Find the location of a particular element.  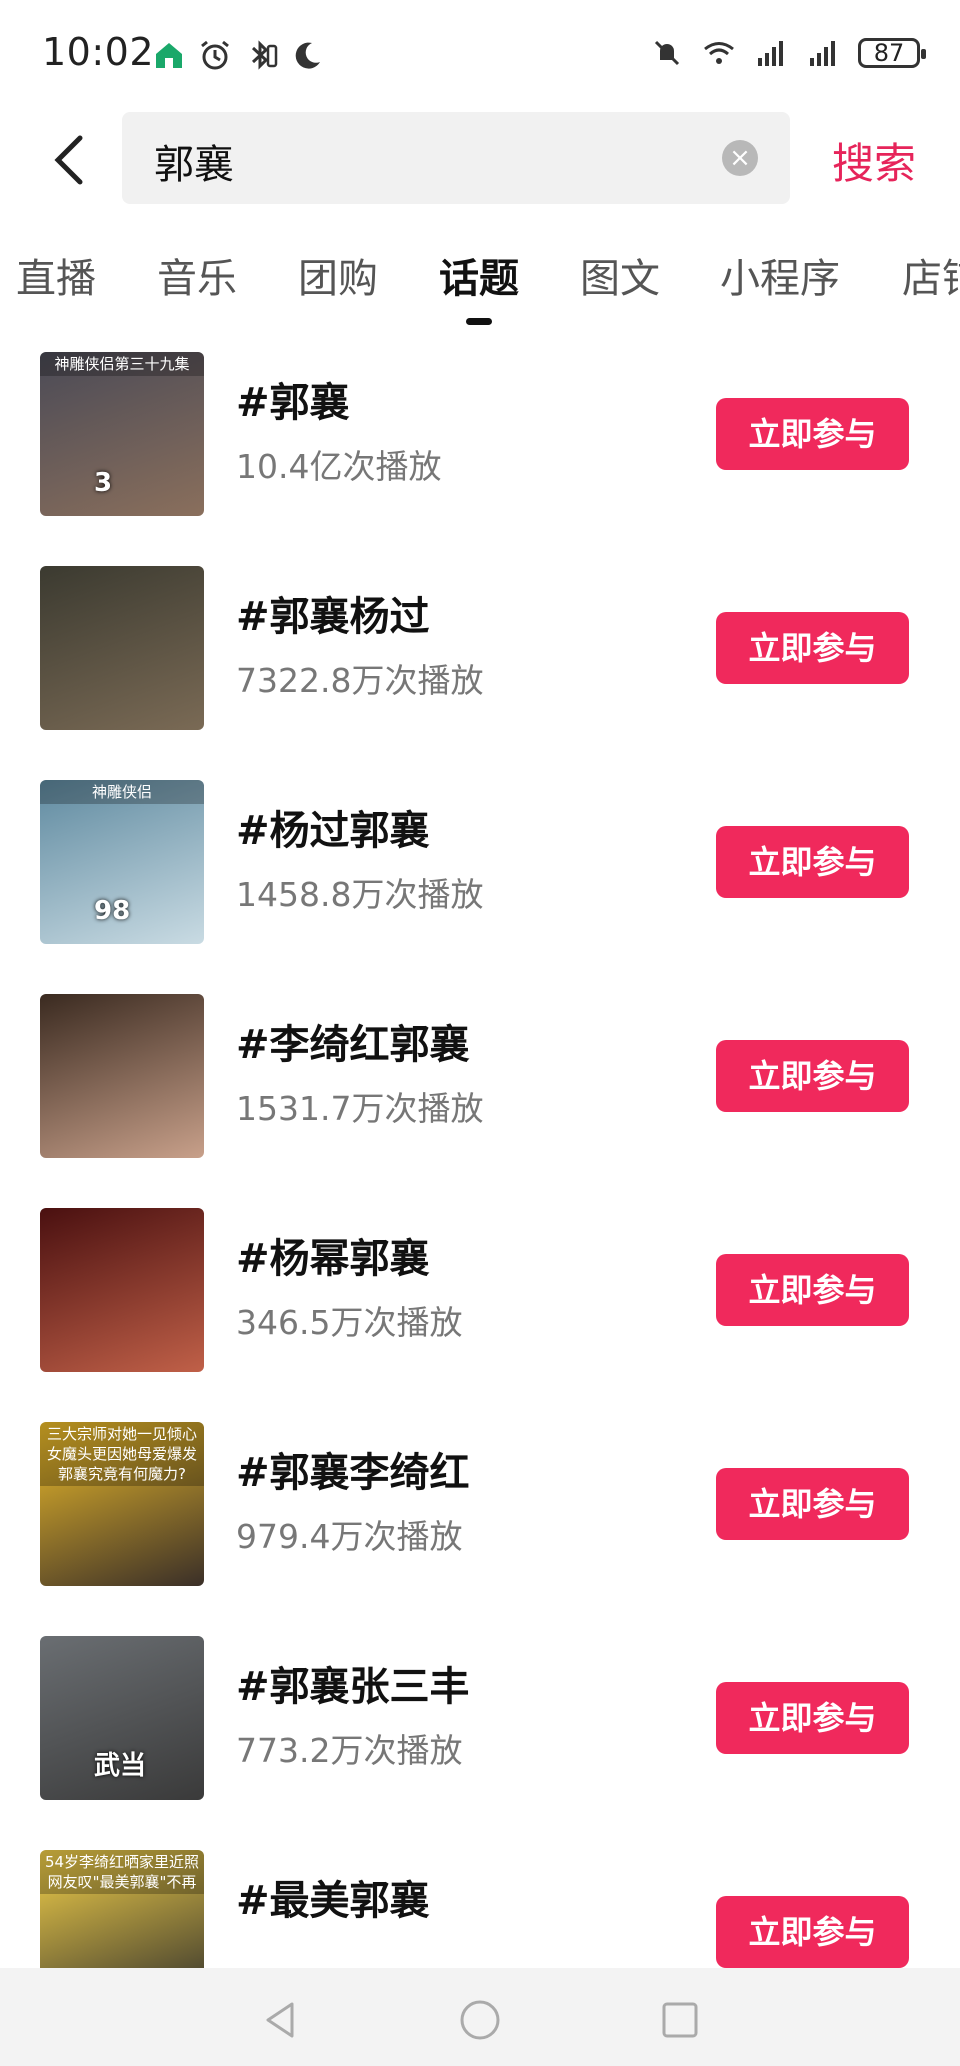

battery-indicator: 87 is located at coordinates (892, 53).